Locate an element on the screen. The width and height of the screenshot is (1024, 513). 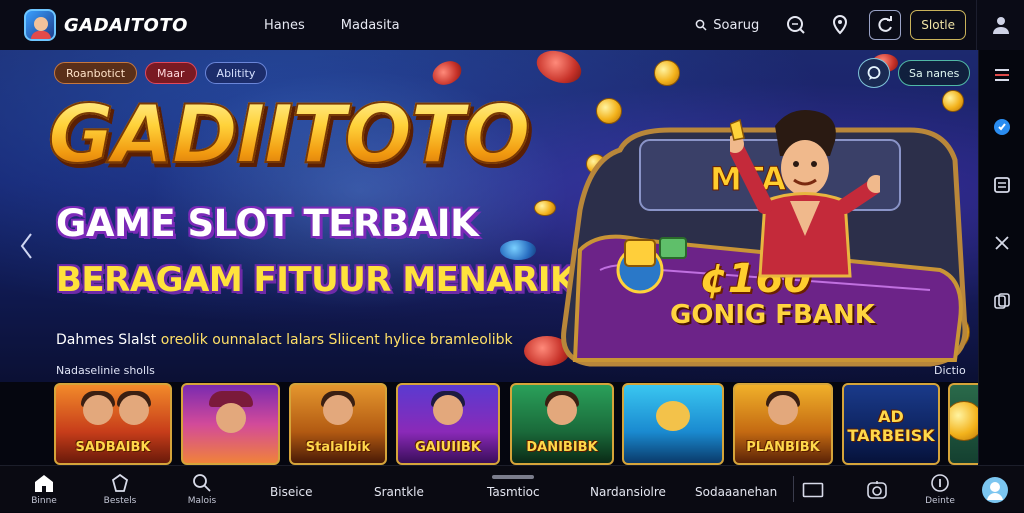
bottom-divider is located at coordinates (793, 489).